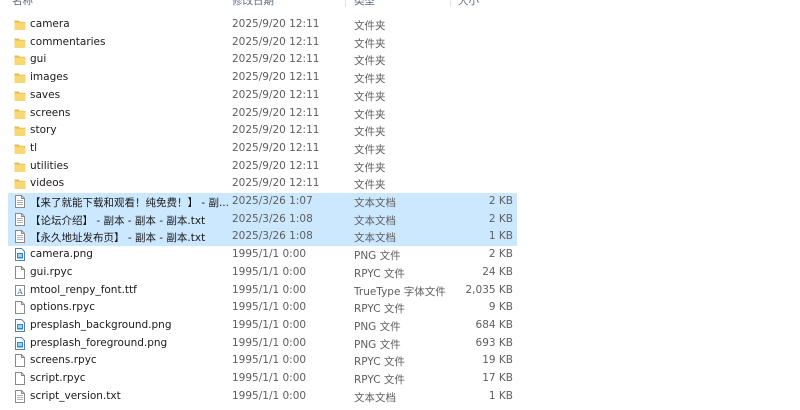  I want to click on file-row: utilities 2025/9/20 12:11 文件夹, so click(262, 167).